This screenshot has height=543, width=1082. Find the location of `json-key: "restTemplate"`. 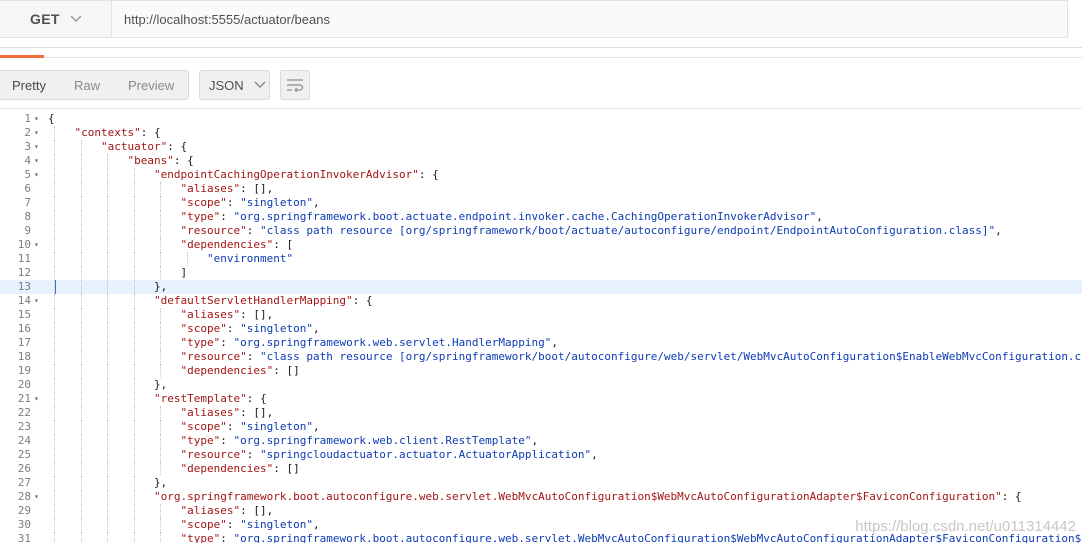

json-key: "restTemplate" is located at coordinates (200, 398).